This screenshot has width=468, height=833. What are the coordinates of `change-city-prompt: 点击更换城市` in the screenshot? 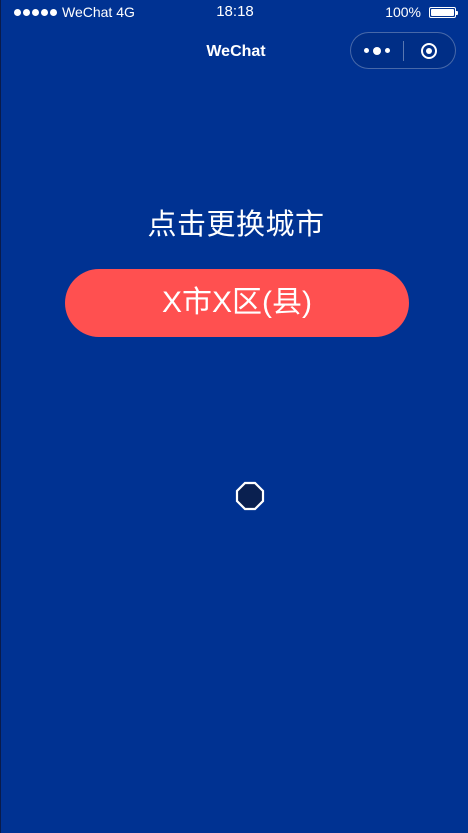 It's located at (236, 225).